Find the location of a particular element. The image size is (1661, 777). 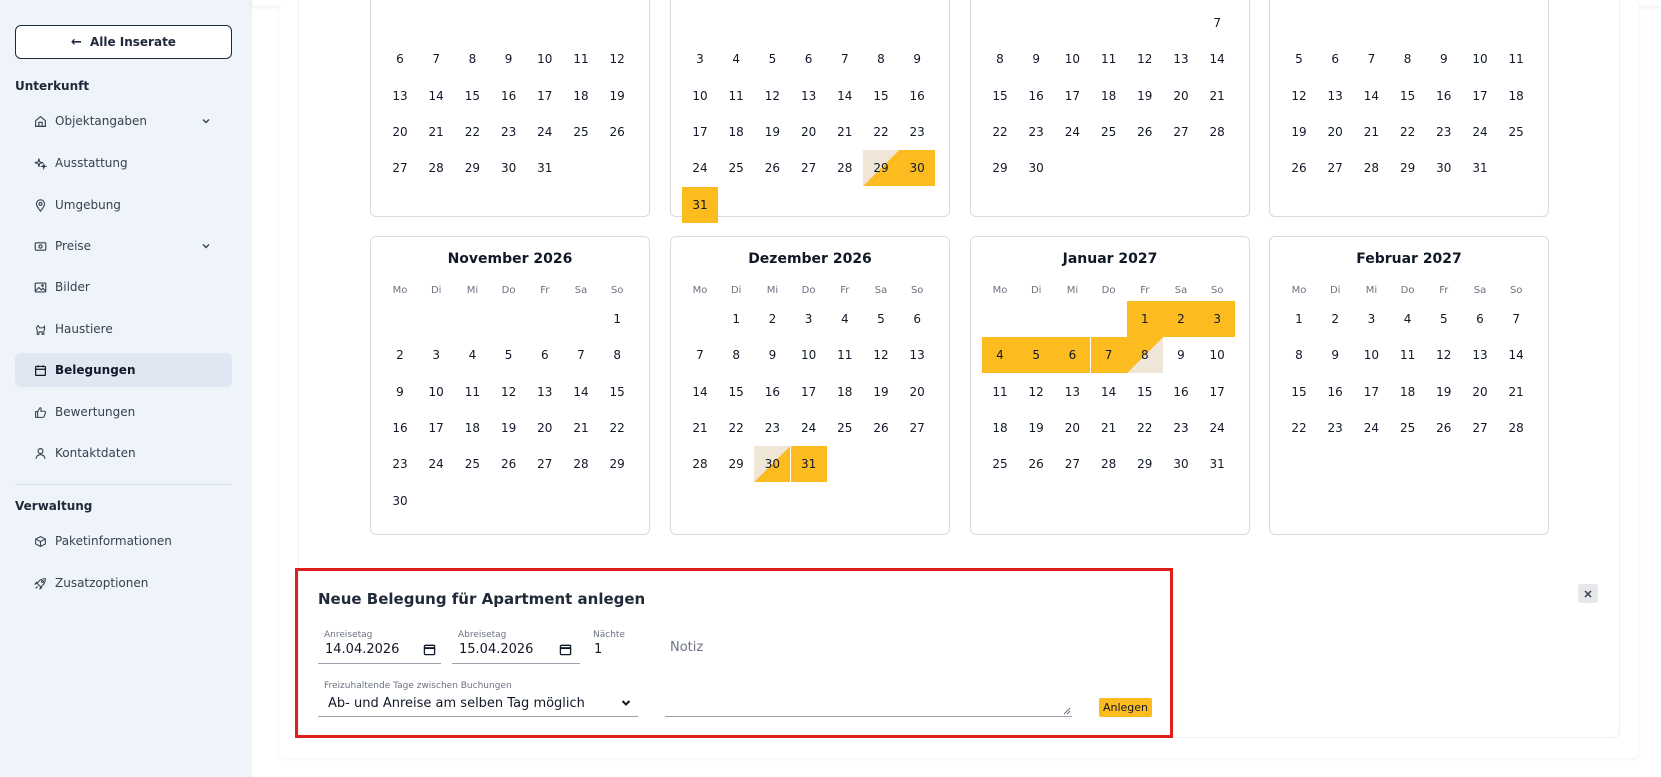

close-form-button is located at coordinates (1588, 593).